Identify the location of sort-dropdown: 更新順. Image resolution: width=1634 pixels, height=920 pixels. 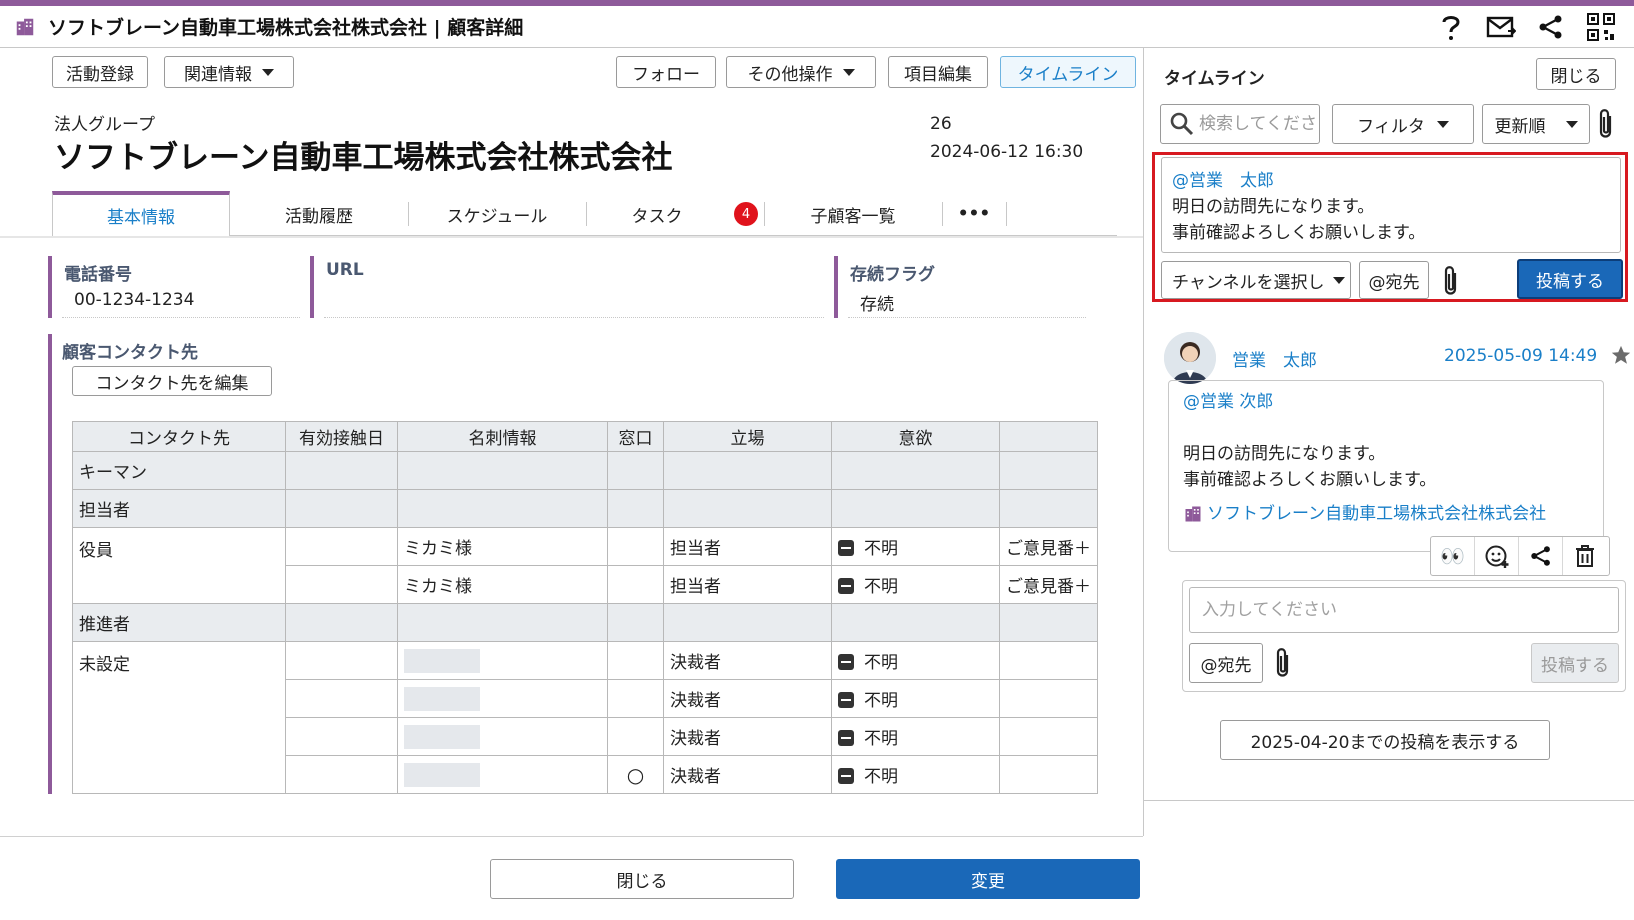
(1536, 124).